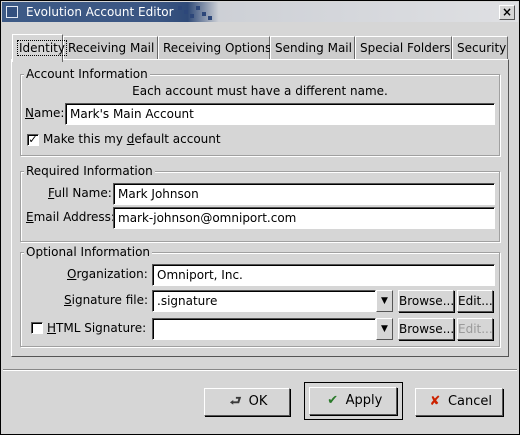 Image resolution: width=520 pixels, height=435 pixels. Describe the element at coordinates (304, 194) in the screenshot. I see `full-name-input: Mark Johnson` at that location.